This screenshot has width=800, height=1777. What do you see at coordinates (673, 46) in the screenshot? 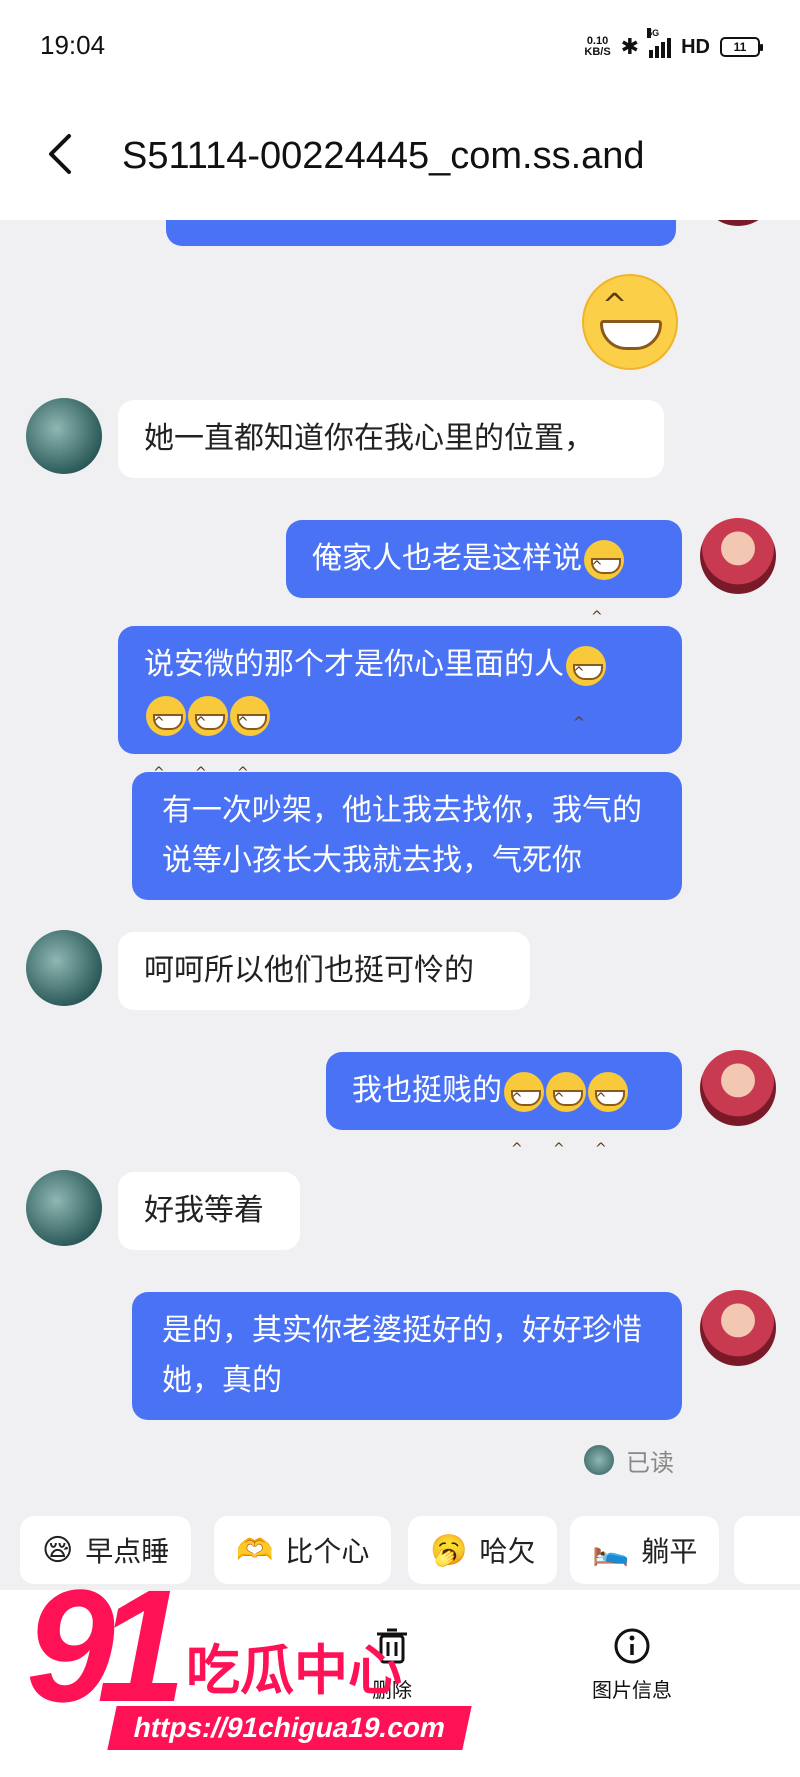
I see `status-icons: 0.10 KB/S ✱ 5G HD 11` at bounding box center [673, 46].